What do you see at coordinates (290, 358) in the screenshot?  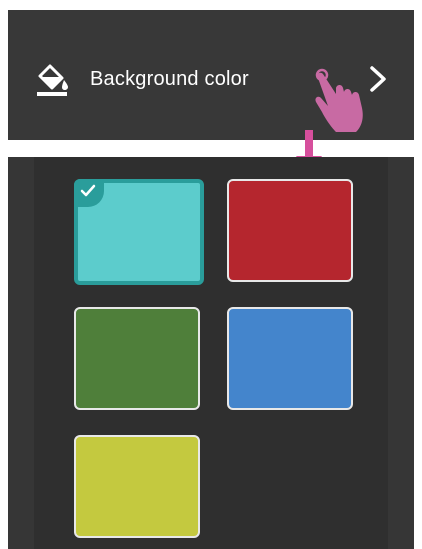 I see `color-swatch-blue` at bounding box center [290, 358].